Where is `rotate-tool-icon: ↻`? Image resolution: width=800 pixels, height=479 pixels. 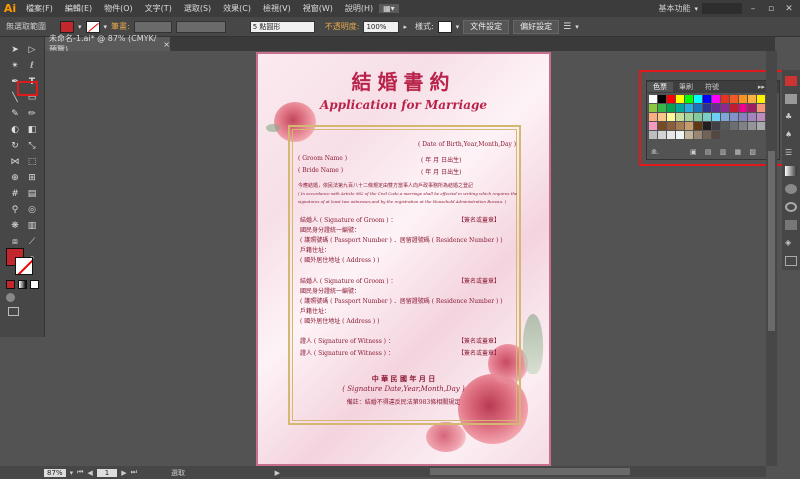 rotate-tool-icon: ↻ is located at coordinates (15, 146).